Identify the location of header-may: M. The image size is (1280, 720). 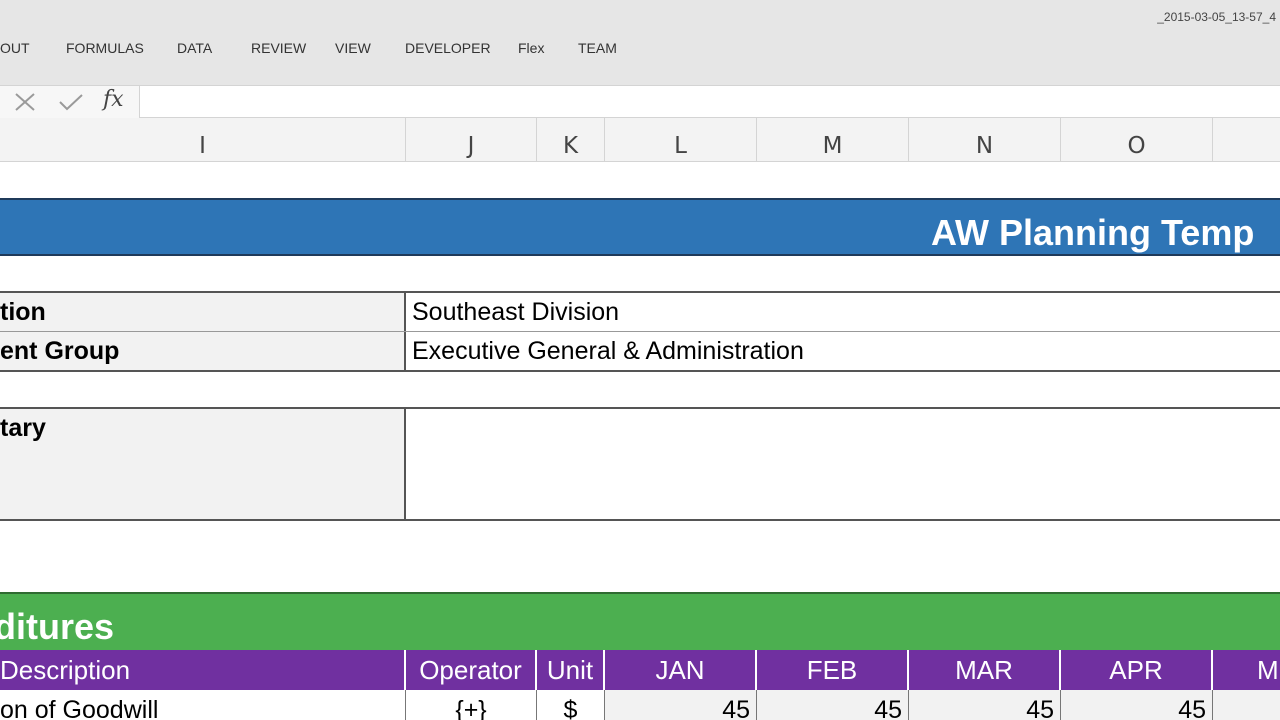
(1246, 670).